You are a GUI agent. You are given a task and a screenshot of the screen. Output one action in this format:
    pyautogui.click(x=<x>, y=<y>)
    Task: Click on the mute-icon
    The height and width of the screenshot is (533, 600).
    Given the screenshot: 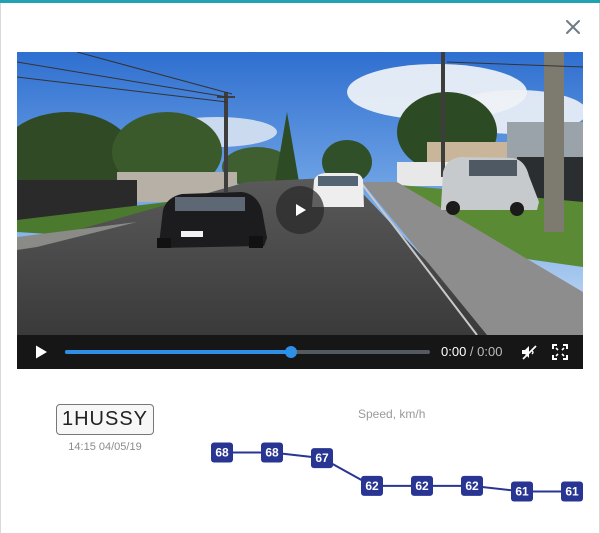 What is the action you would take?
    pyautogui.click(x=529, y=352)
    